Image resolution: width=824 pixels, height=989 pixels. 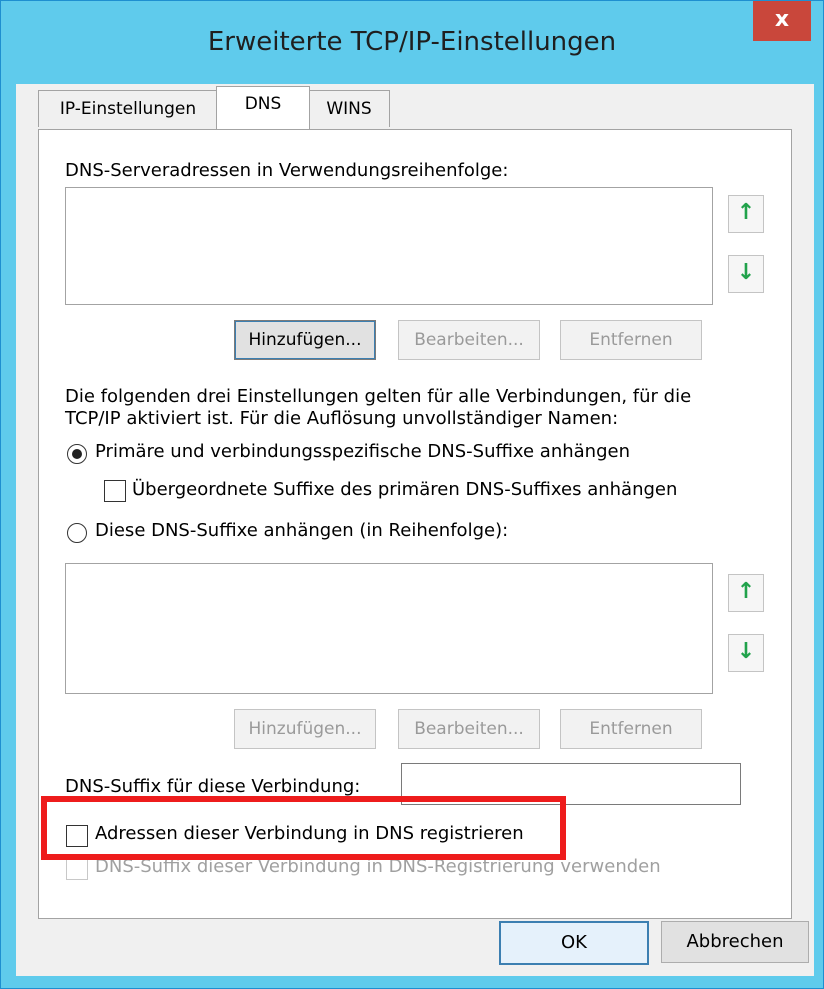 What do you see at coordinates (574, 943) in the screenshot?
I see `ok-button: OK` at bounding box center [574, 943].